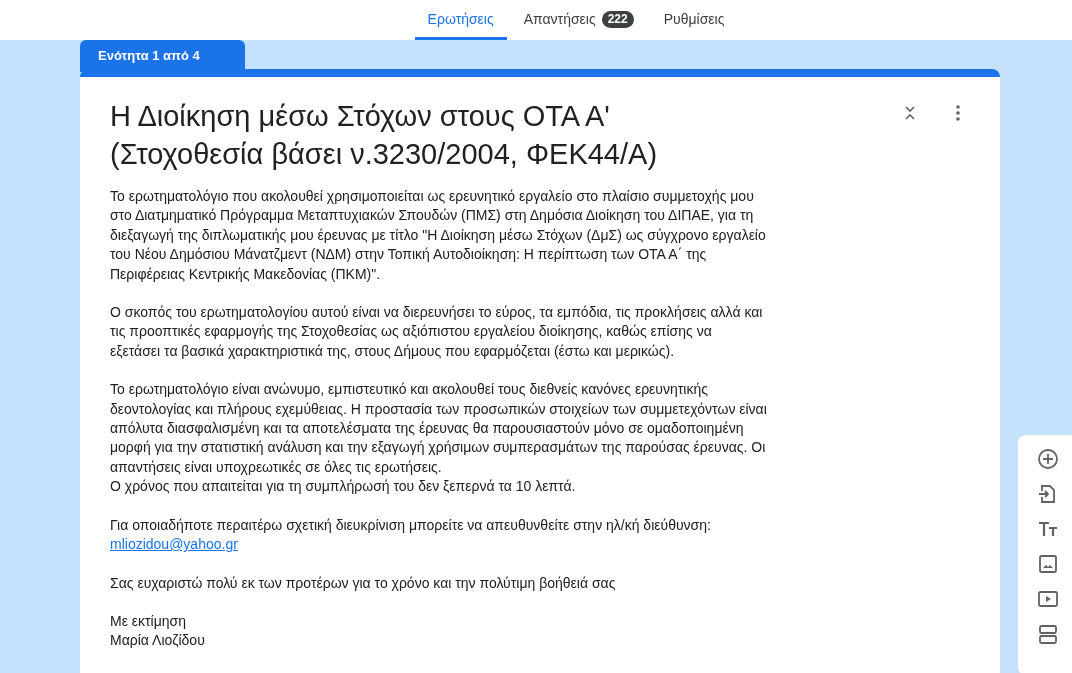  I want to click on description-text: Το ερωτηματολόγιο που ακολουθεί χρησιμοποιείται ως ερευνητικό εργαλείο στο πλαίσιο συμμετοχής μου στο Διατμηματικό Πρόγραμμα Μεταπτυχιακών Σπουδών (ΠΜΣ) στη Δημόσια Διοίκηση του ΔΙΠΑΕ, για τη διεξαγωγή της διπλωματικής μου έρευνας με τίτλο "Η Διοίκηση μέσω Στόχων (ΔμΣ) ως σύγχρονο εργαλείο του Νέου Δημόσιου Μάνατζμεντ (ΝΔΜ) στην Τοπική Αυτοδιοίκηση: Η περίπτωση των ΟΤΑ Α΄ της Περιφέρειας Κεντρικής Μακεδονίας (ΠΚΜ)"., so click(438, 235).